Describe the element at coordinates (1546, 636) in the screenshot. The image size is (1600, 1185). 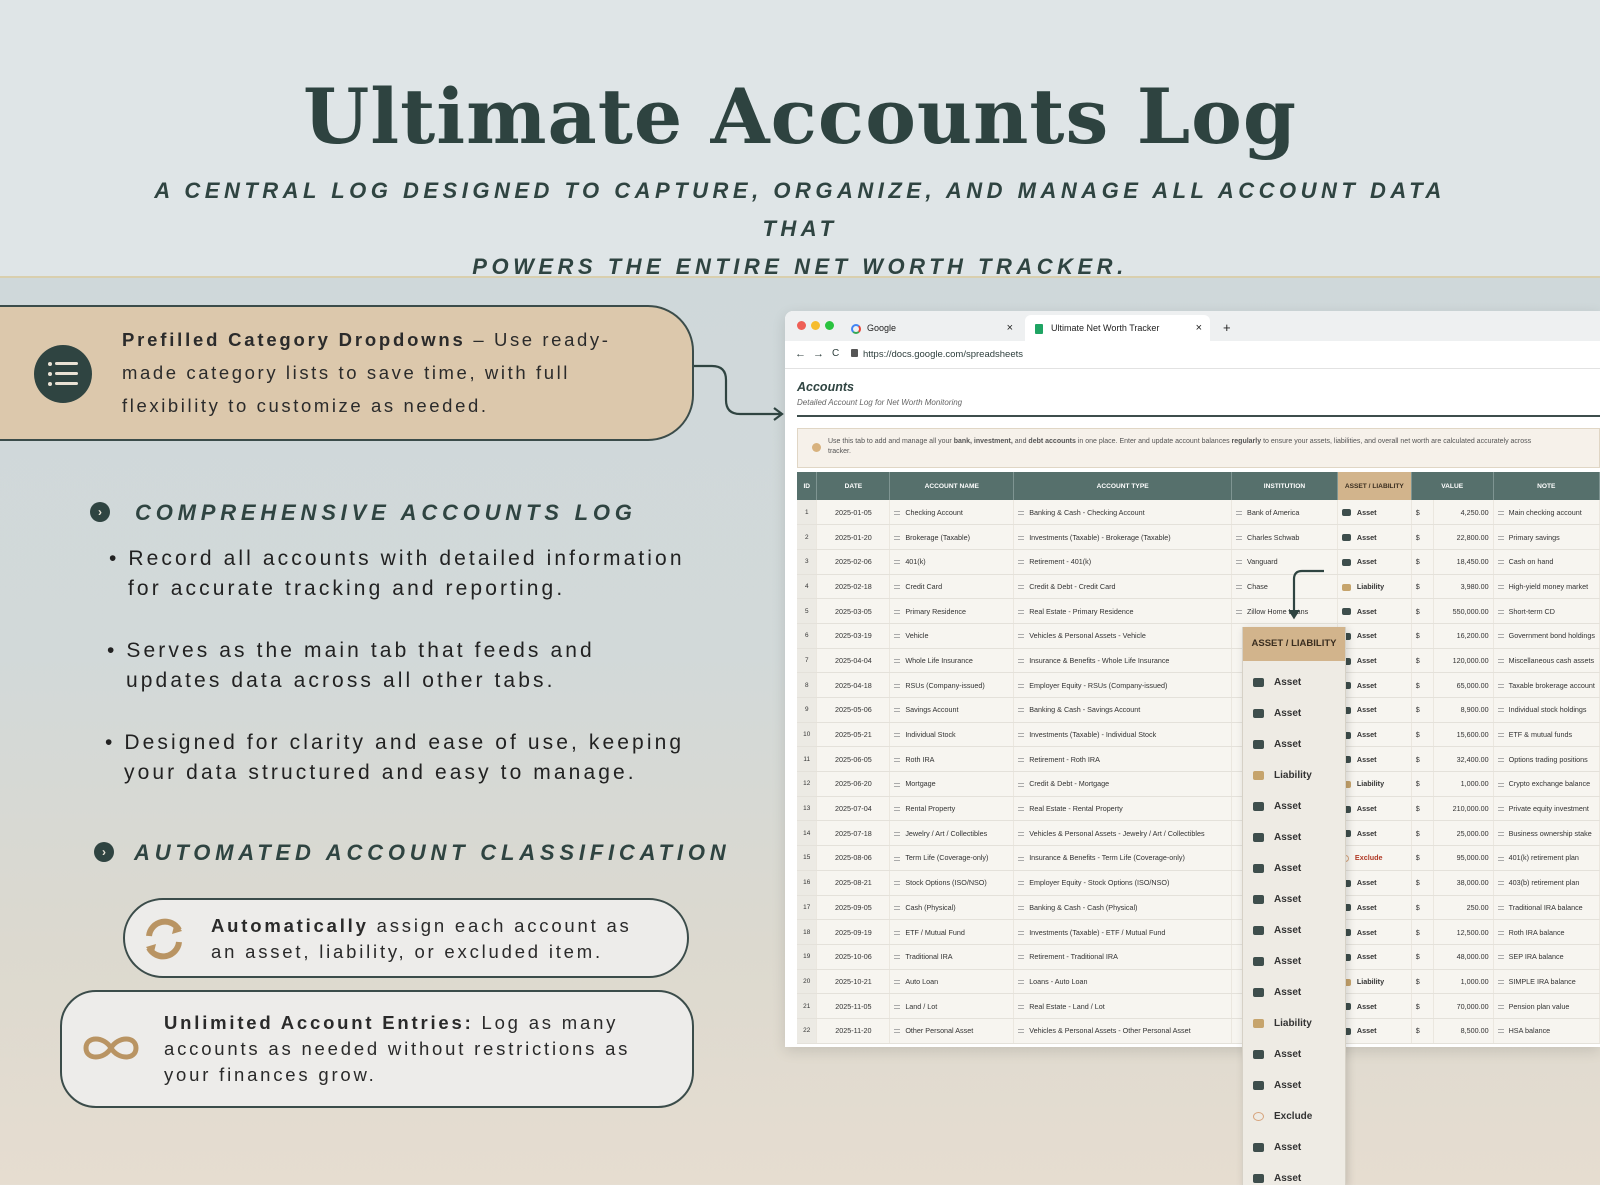
I see `cell-note: Government bond holdings` at that location.